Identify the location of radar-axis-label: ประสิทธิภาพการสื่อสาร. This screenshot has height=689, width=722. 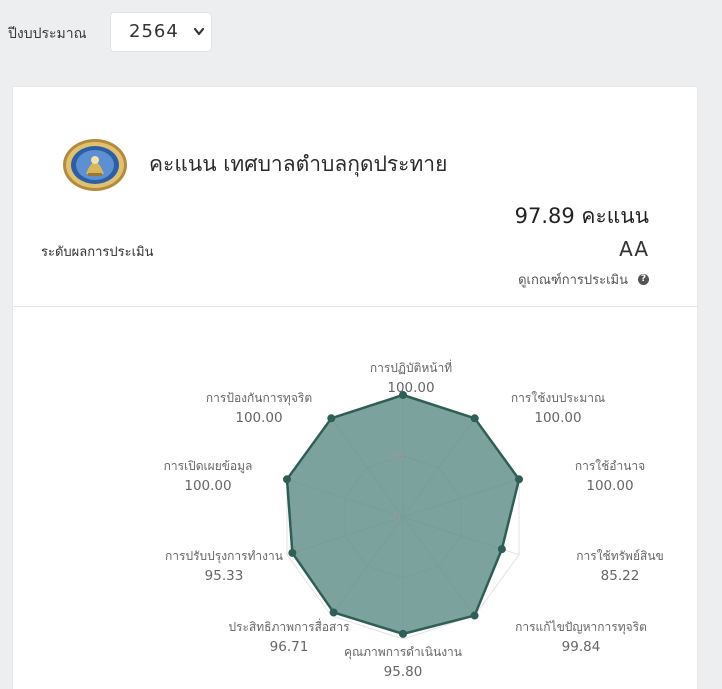
(289, 626).